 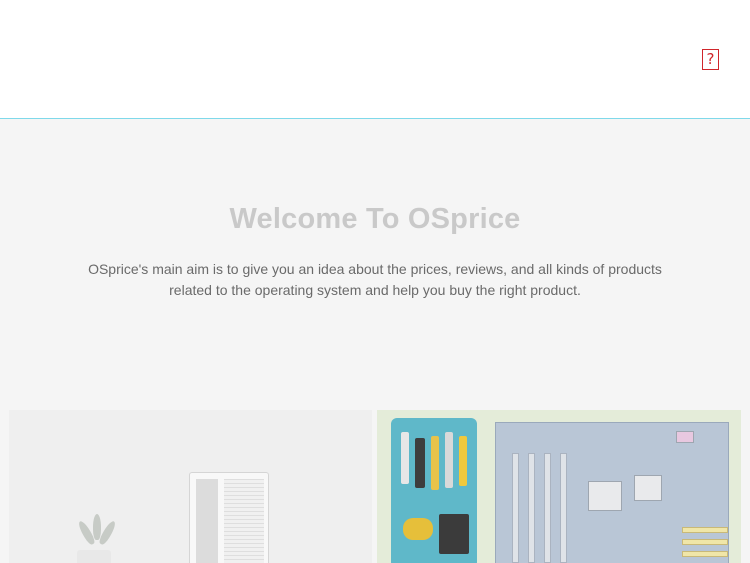 What do you see at coordinates (94, 556) in the screenshot?
I see `plant-pot` at bounding box center [94, 556].